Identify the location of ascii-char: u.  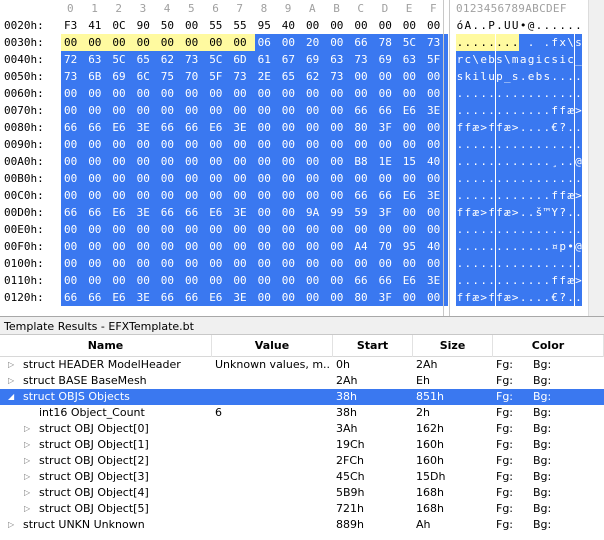
(491, 76).